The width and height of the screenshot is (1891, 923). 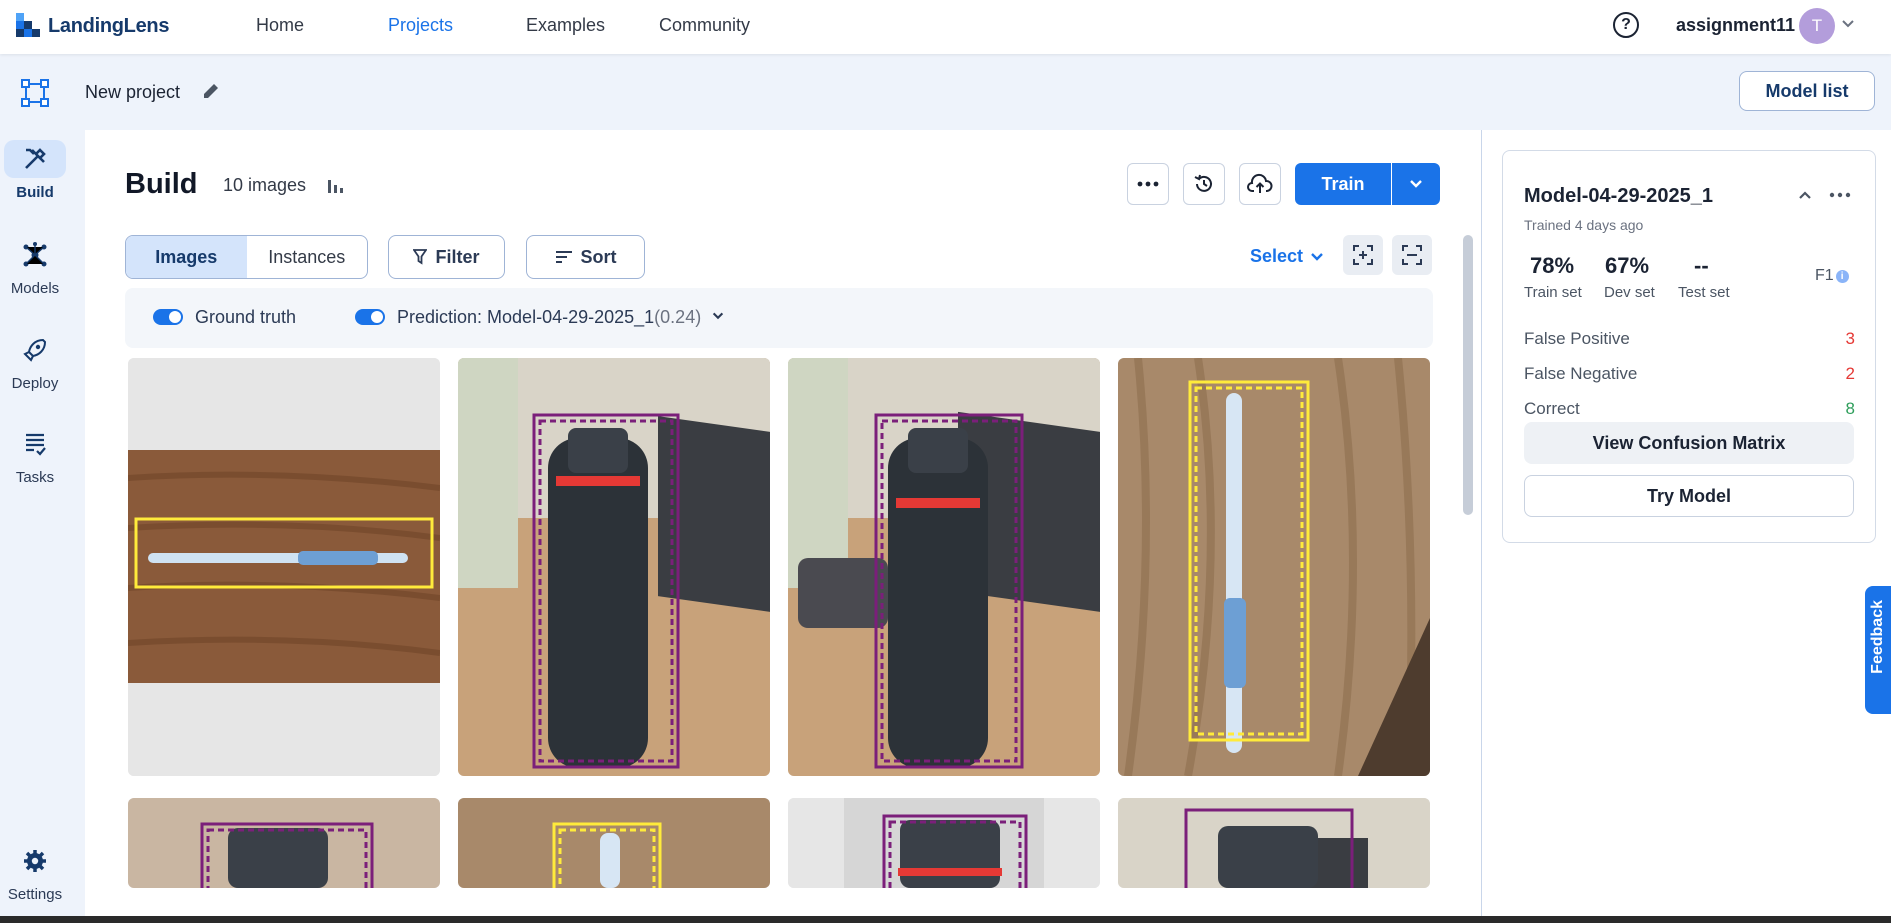 What do you see at coordinates (1468, 375) in the screenshot?
I see `scrollbar` at bounding box center [1468, 375].